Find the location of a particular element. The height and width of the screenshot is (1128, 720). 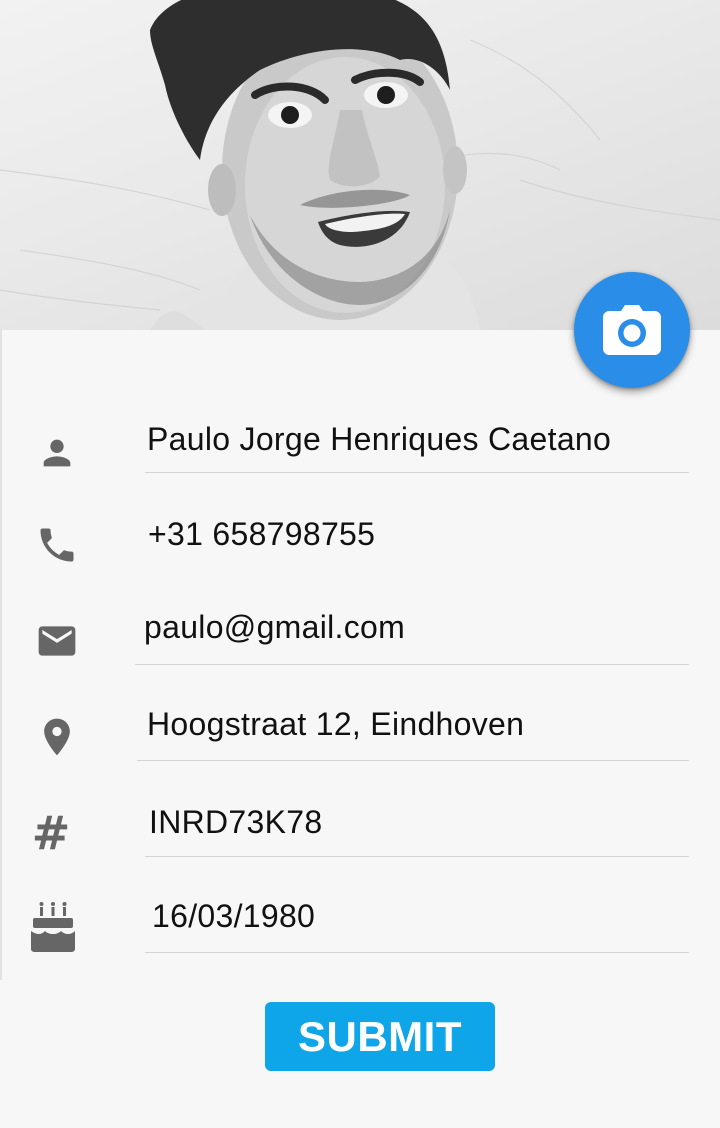

person-icon is located at coordinates (57, 453).